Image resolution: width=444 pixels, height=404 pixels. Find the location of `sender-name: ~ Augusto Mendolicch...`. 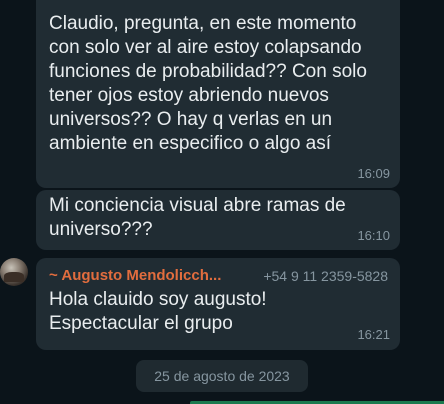

sender-name: ~ Augusto Mendolicch... is located at coordinates (135, 275).